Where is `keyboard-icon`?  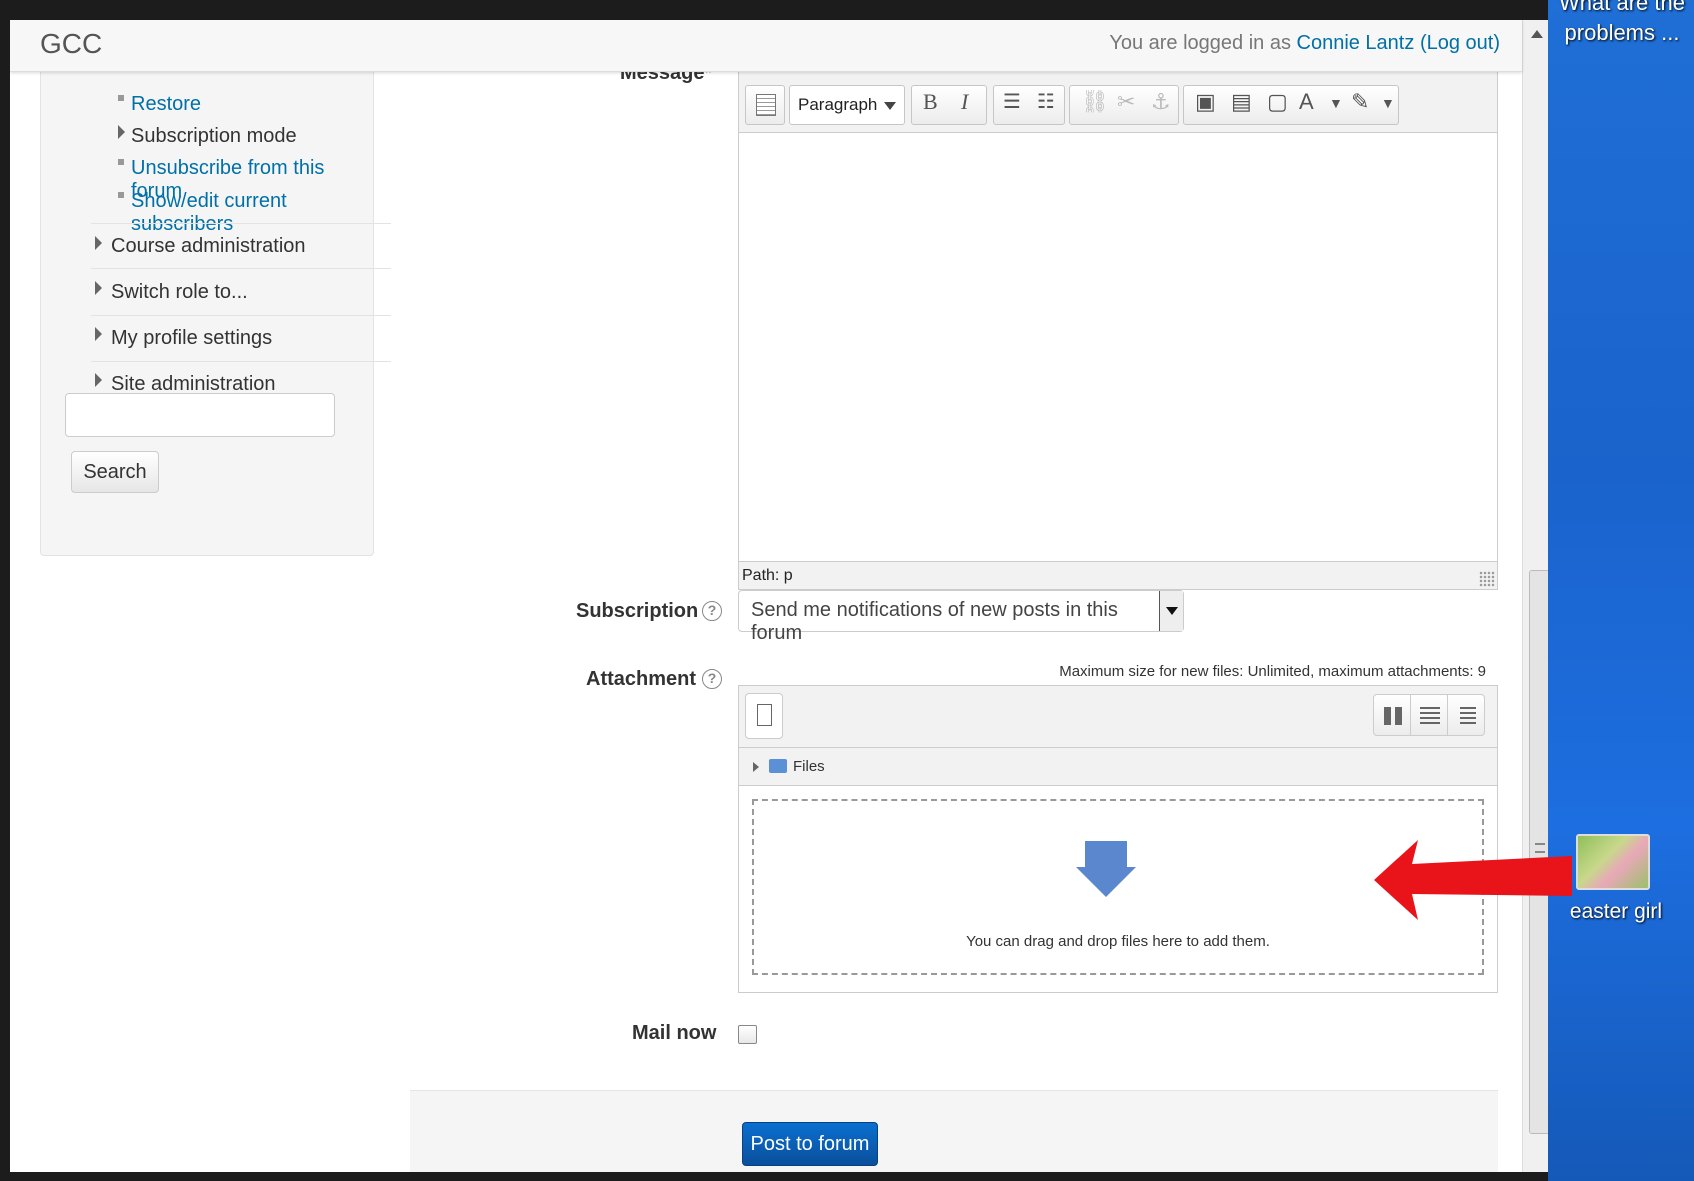
keyboard-icon is located at coordinates (766, 105).